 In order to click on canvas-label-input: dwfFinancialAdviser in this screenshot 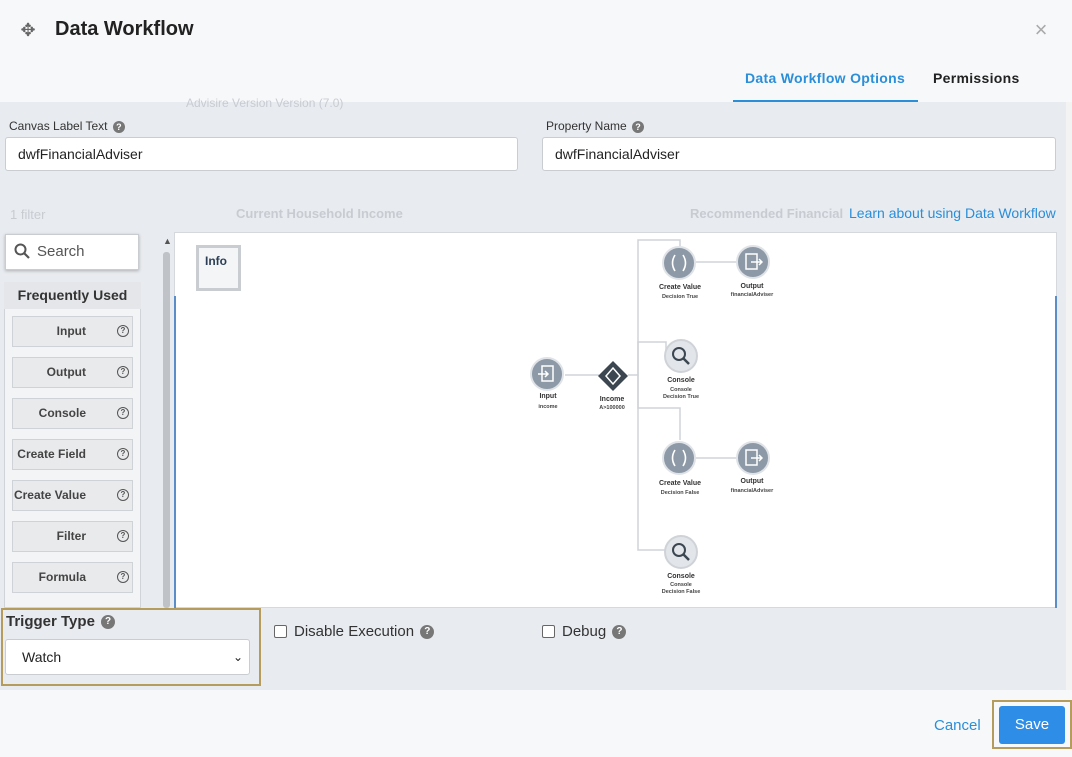, I will do `click(261, 154)`.